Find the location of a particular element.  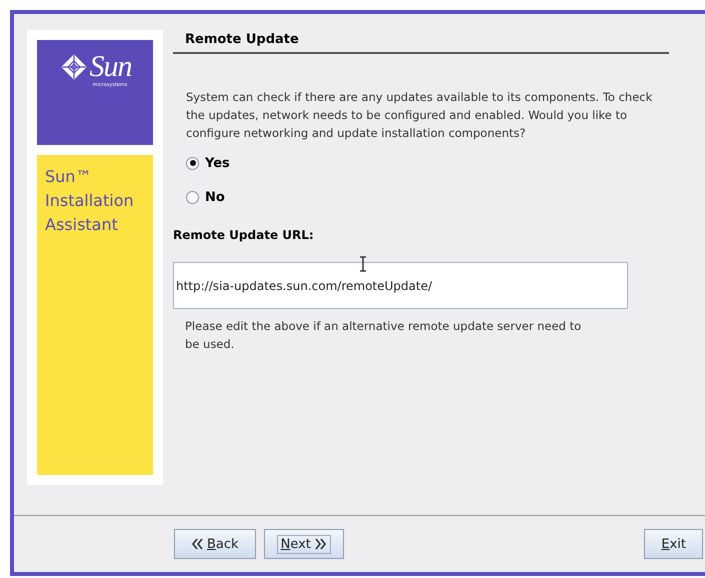

url-label: Remote Update URL: is located at coordinates (243, 235).